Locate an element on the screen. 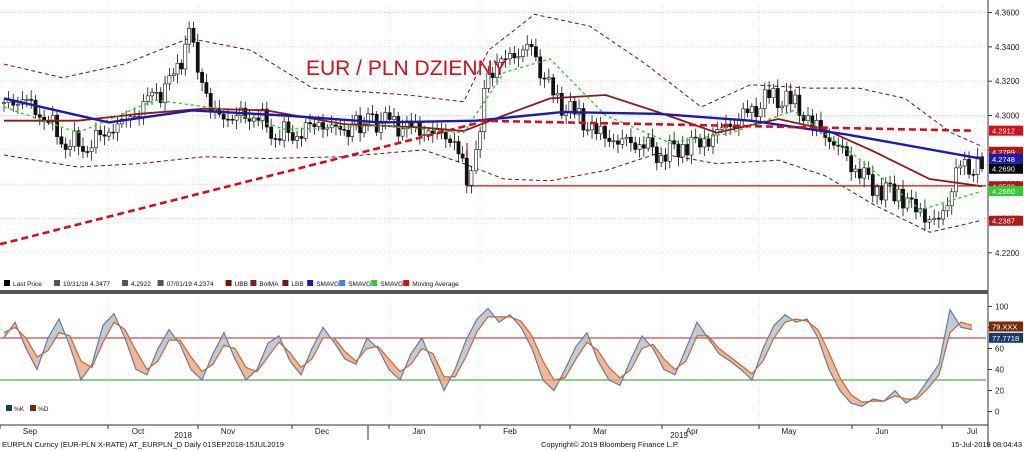 This screenshot has width=1024, height=451. stochastic-legend-label: %K is located at coordinates (19, 409).